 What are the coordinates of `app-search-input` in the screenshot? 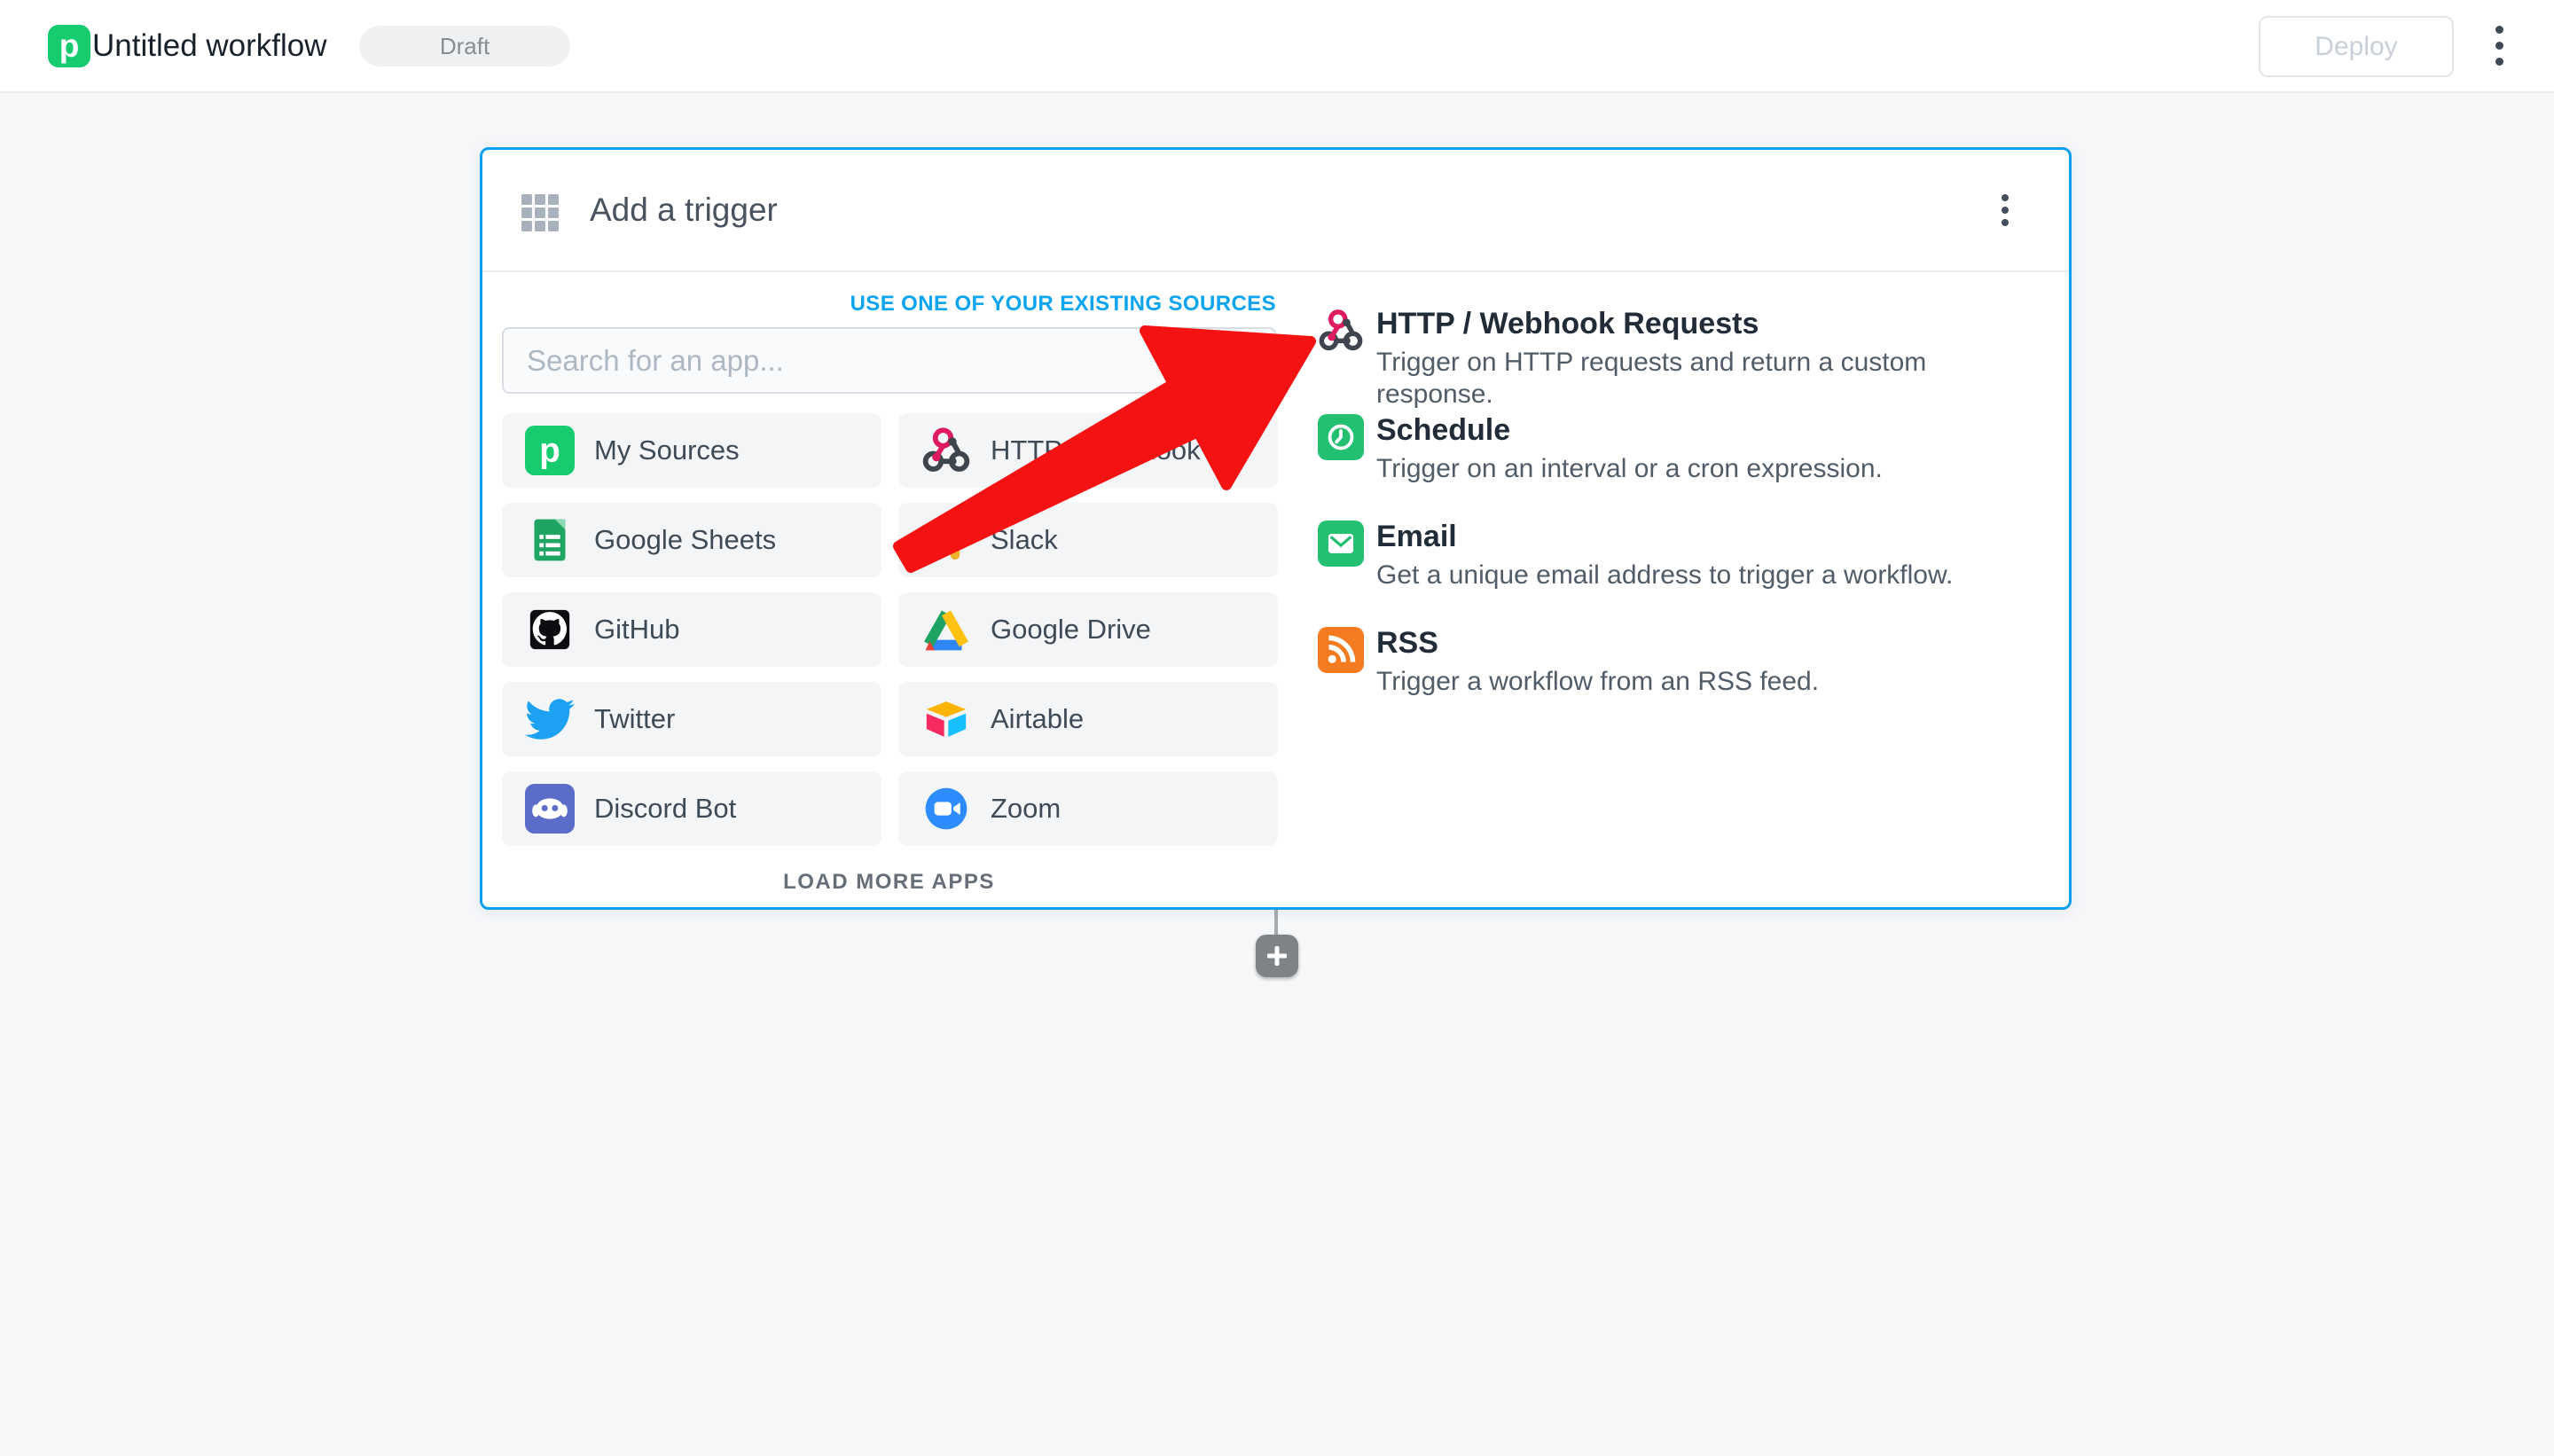 It's located at (889, 360).